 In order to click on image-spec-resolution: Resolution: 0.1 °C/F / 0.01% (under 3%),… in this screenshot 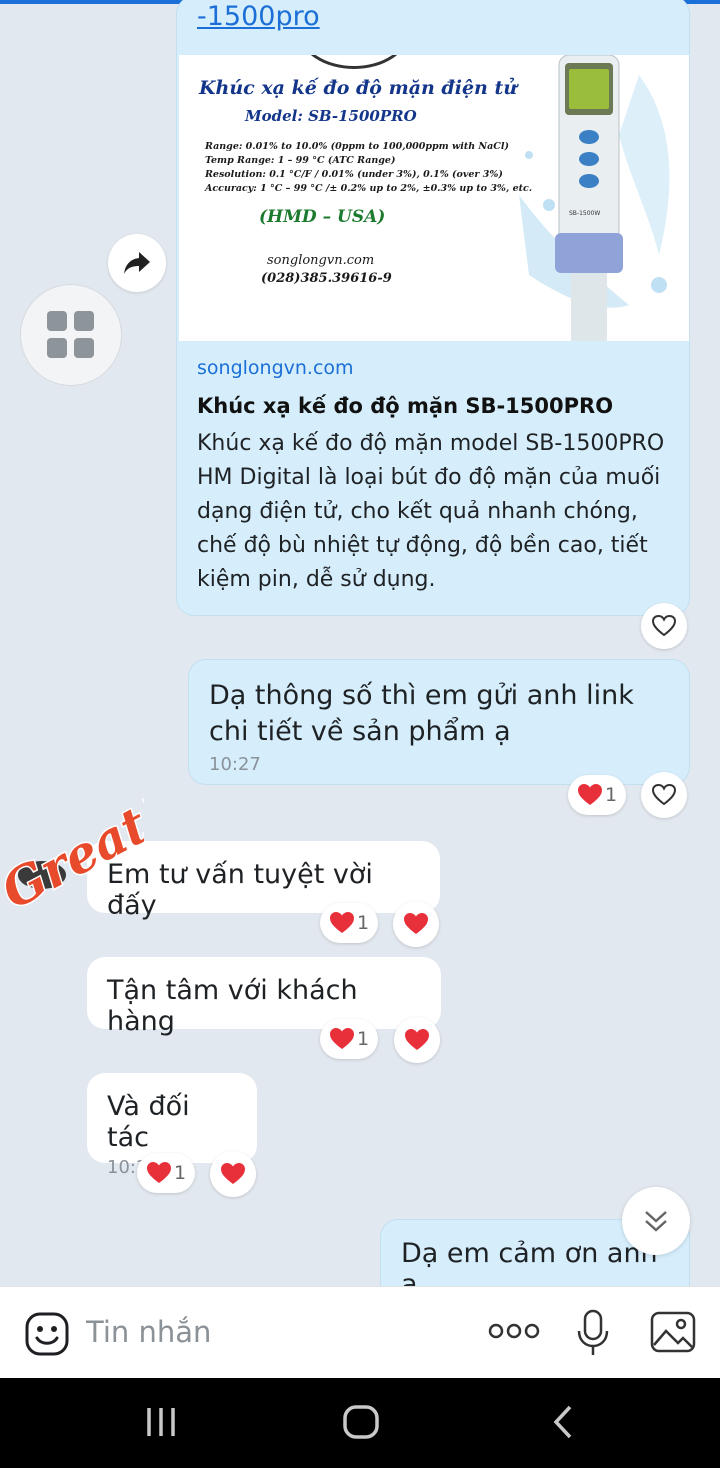, I will do `click(354, 174)`.